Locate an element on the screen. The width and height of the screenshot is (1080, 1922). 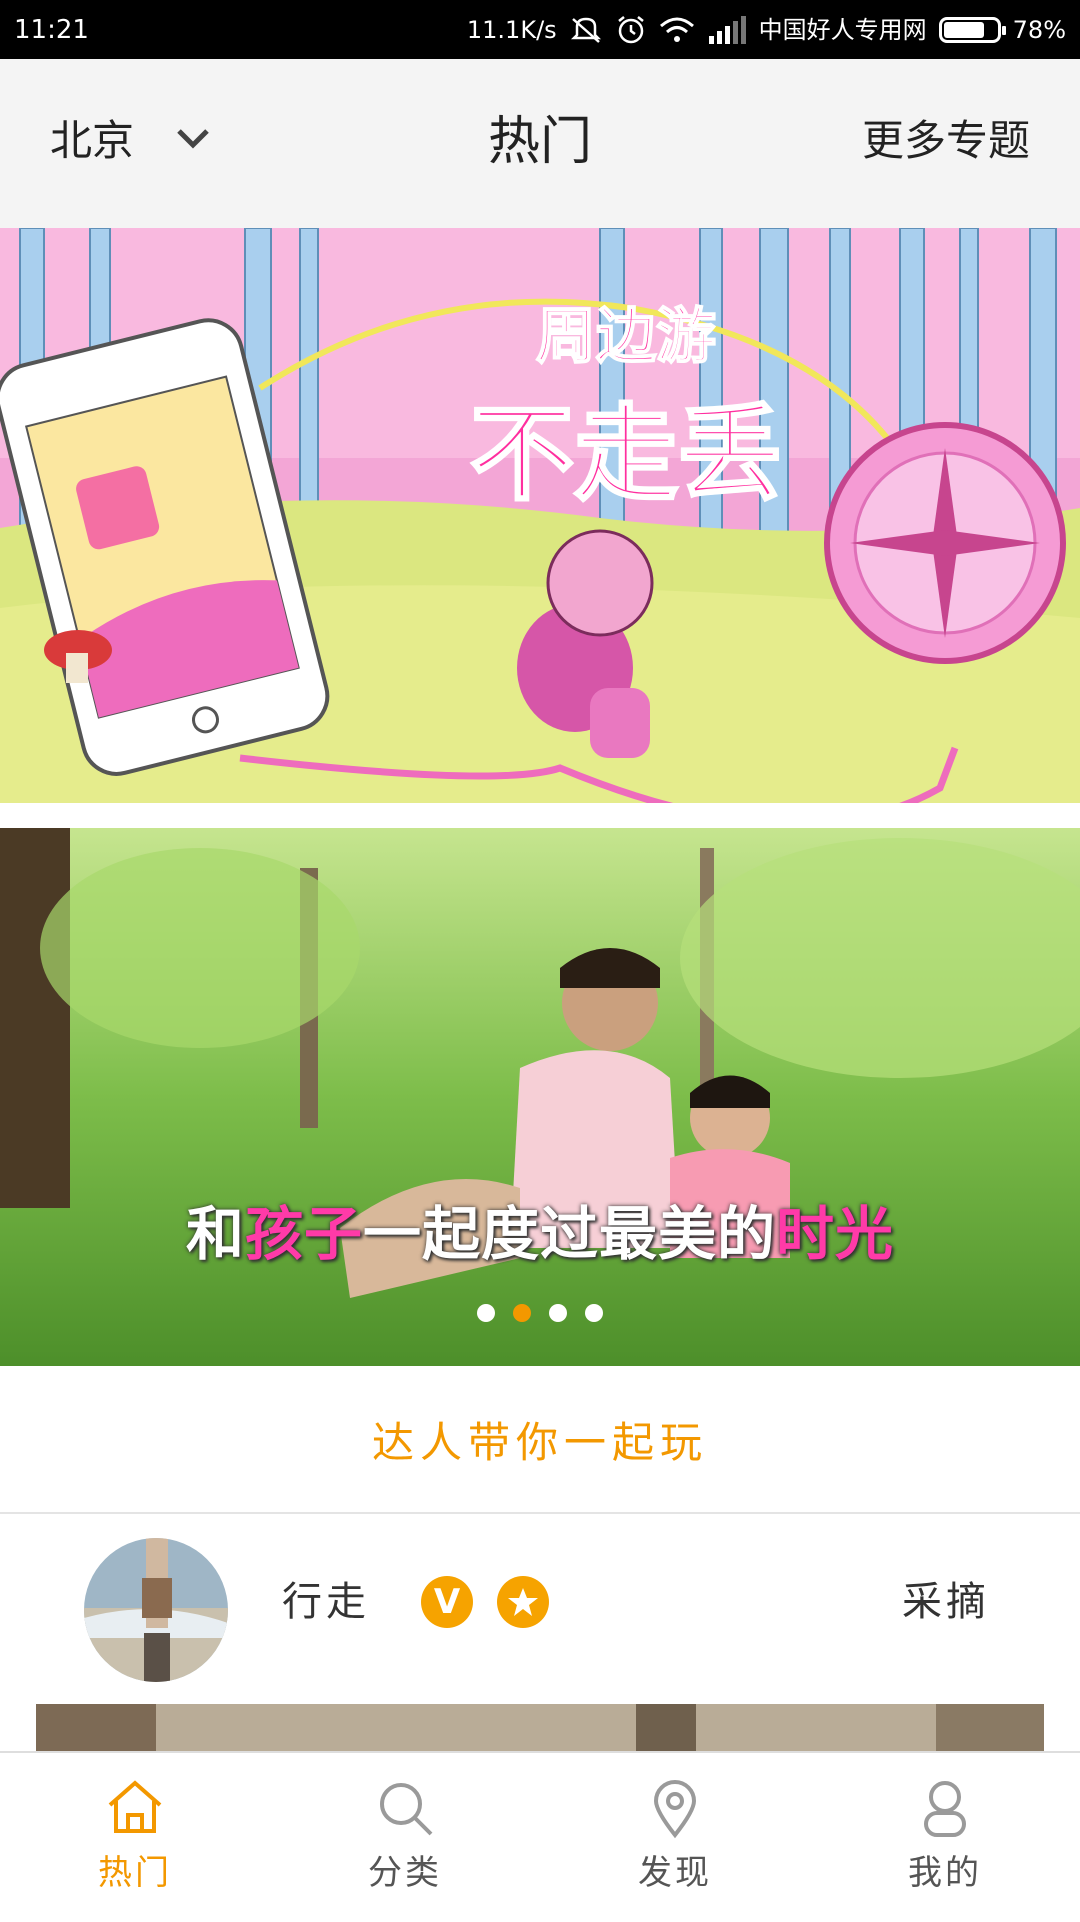
search-icon is located at coordinates (406, 1809).